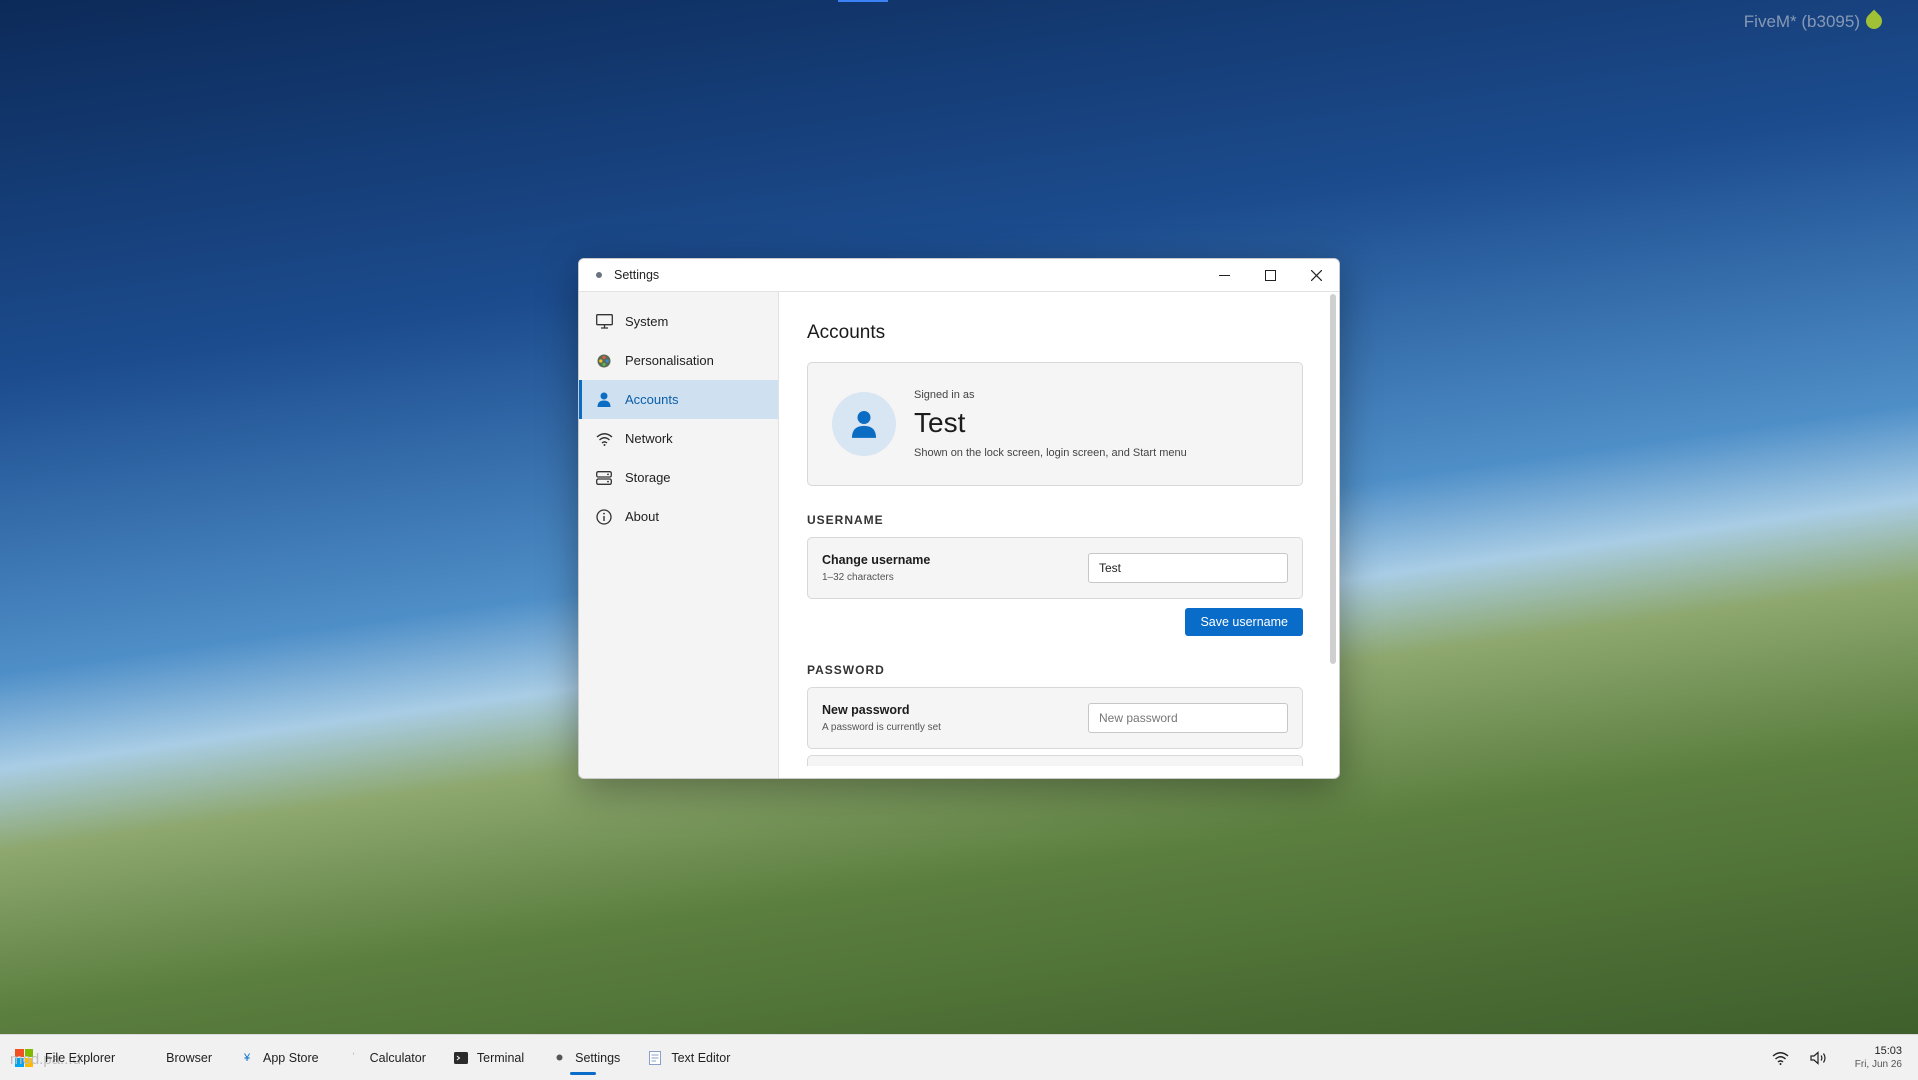 Image resolution: width=1918 pixels, height=1080 pixels. What do you see at coordinates (604, 517) in the screenshot?
I see `info-icon` at bounding box center [604, 517].